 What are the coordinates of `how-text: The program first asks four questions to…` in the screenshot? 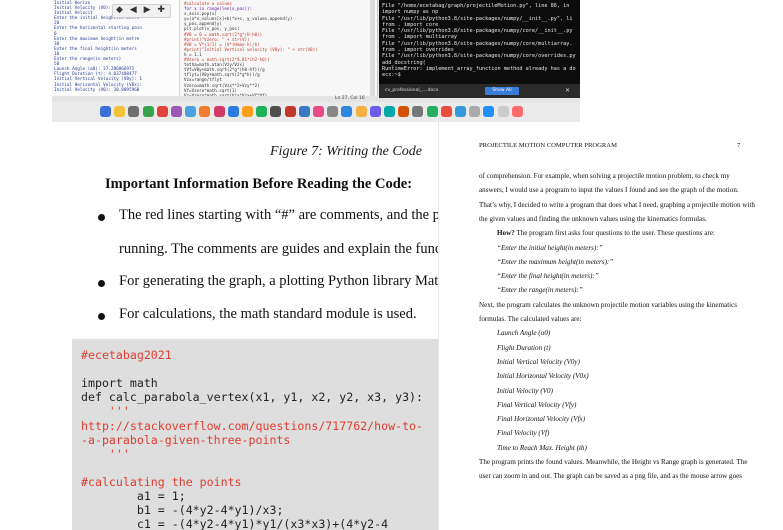 It's located at (614, 233).